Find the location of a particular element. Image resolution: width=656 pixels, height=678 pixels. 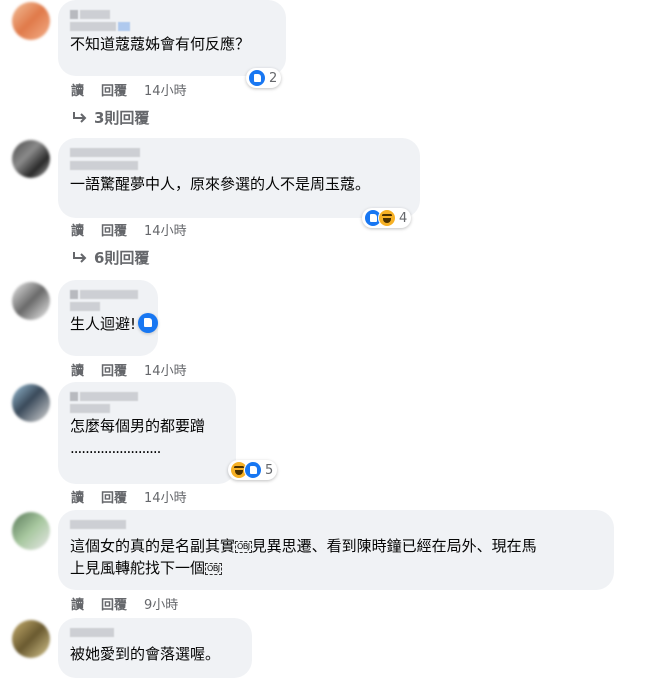

comment-bubble: 不知道蔻蔻姊會有何反應？ is located at coordinates (172, 38).